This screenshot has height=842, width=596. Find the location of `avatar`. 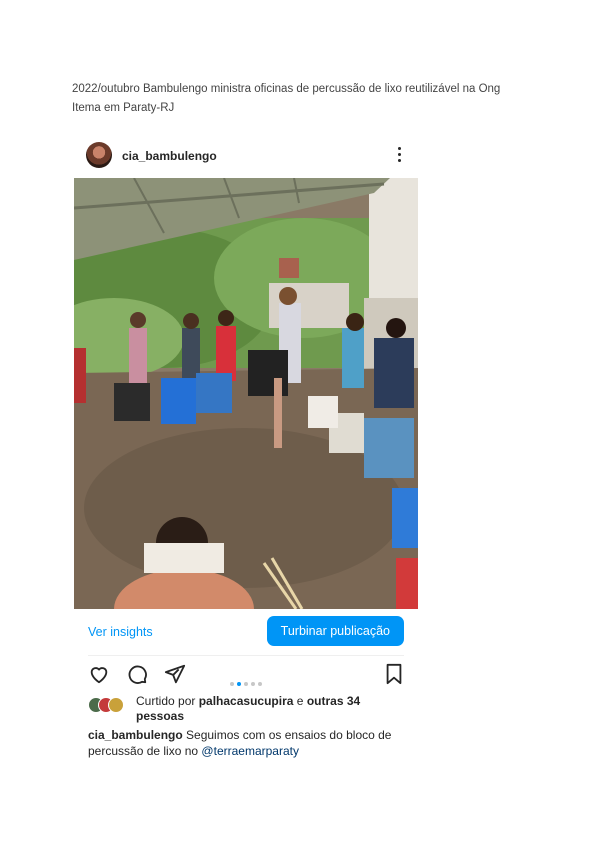

avatar is located at coordinates (99, 155).